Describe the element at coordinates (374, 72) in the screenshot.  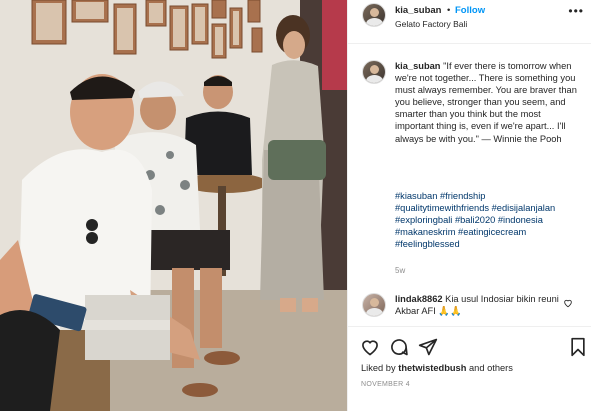
I see `caption-avatar` at that location.